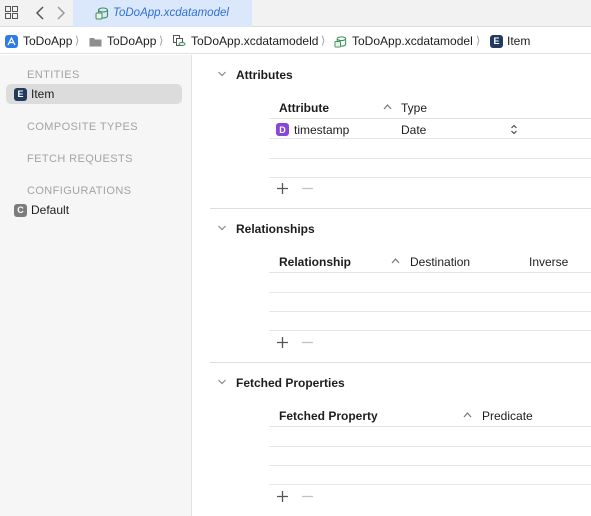  I want to click on table-header: Relationship Destination Inverse, so click(430, 261).